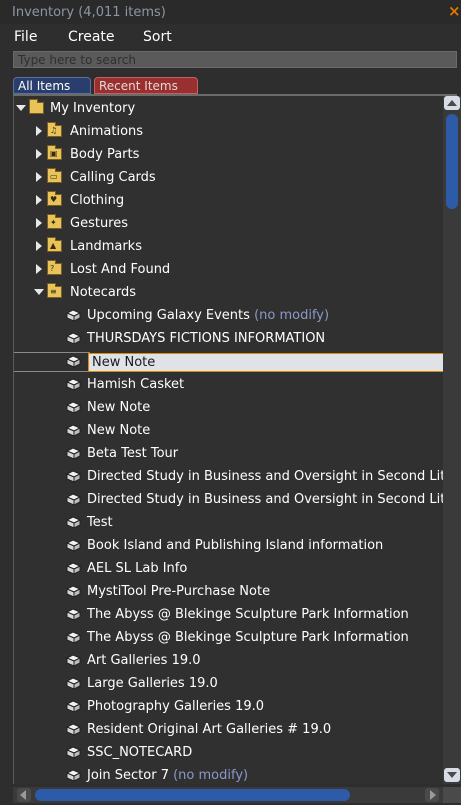  What do you see at coordinates (229, 293) in the screenshot?
I see `tree-row-notecards: ≡ Notecards` at bounding box center [229, 293].